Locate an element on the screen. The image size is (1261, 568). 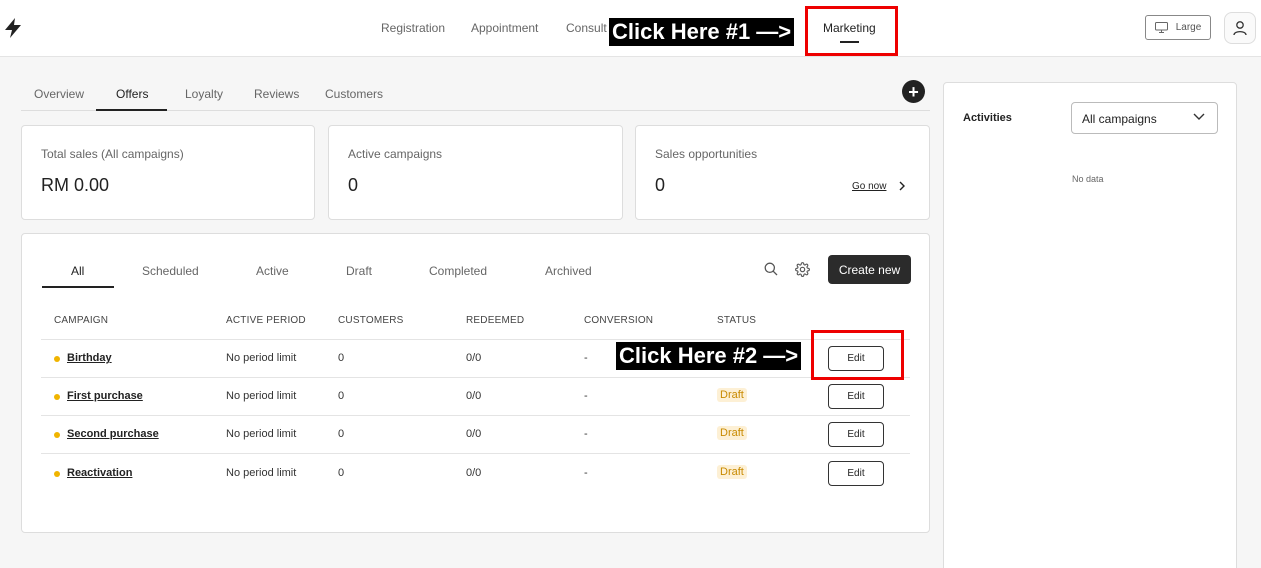
campaign-link: Birthday is located at coordinates (89, 358).